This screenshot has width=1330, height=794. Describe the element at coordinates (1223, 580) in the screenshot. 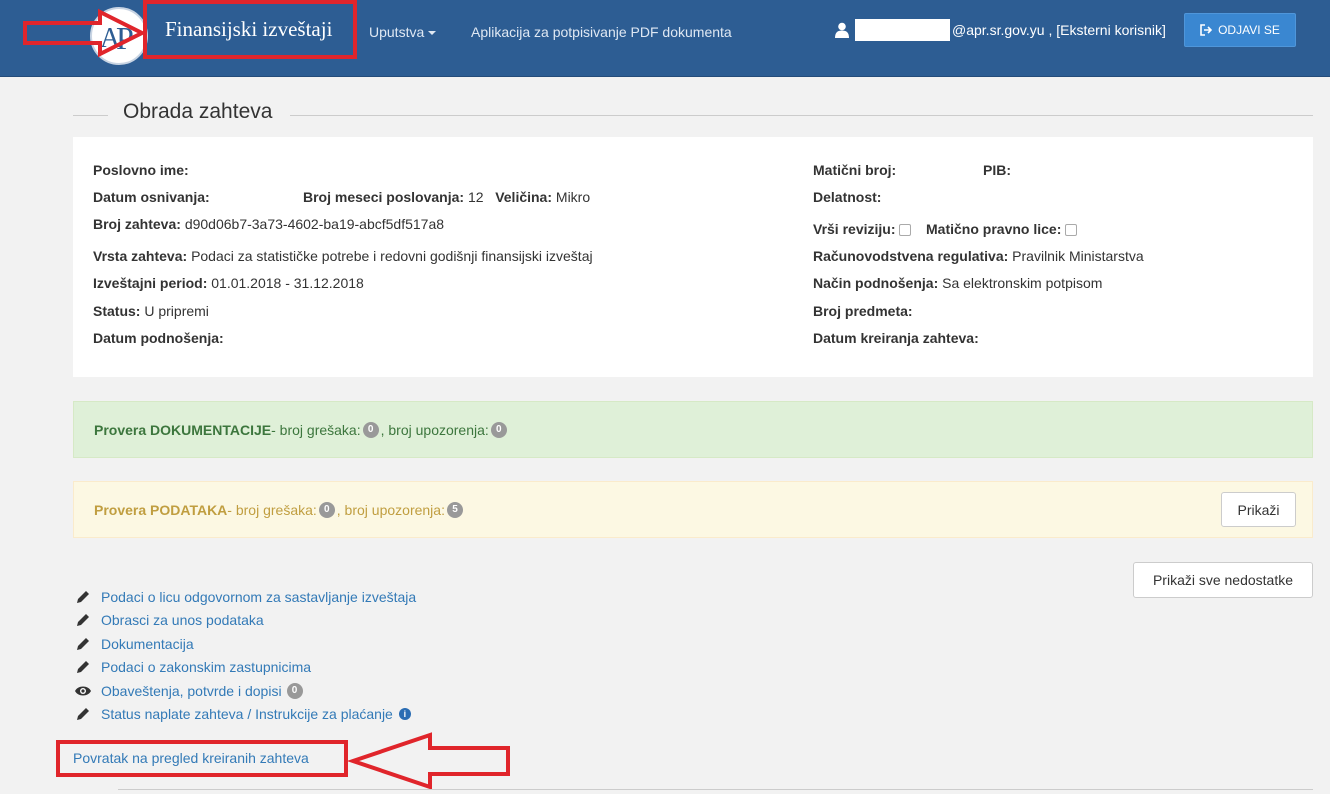

I see `show-all-issues-button: Prikaži sve nedostatke` at that location.